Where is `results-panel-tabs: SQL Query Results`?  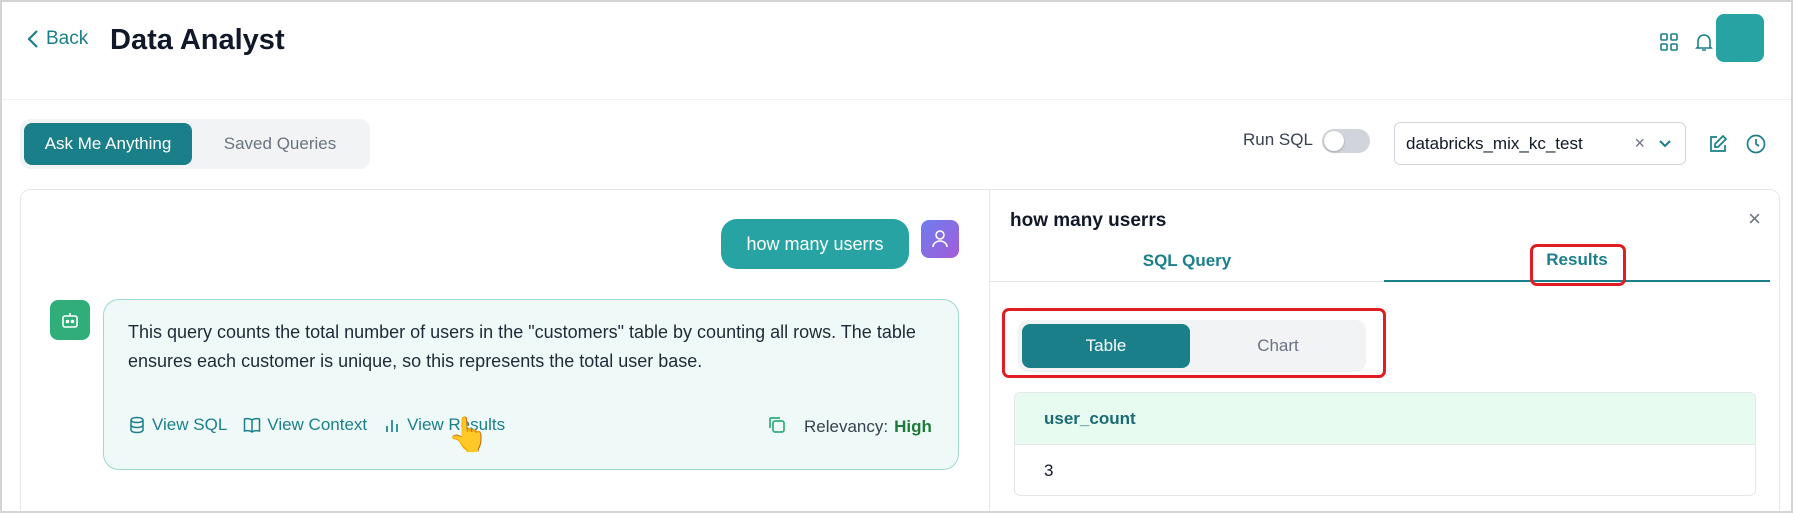 results-panel-tabs: SQL Query Results is located at coordinates (1380, 261).